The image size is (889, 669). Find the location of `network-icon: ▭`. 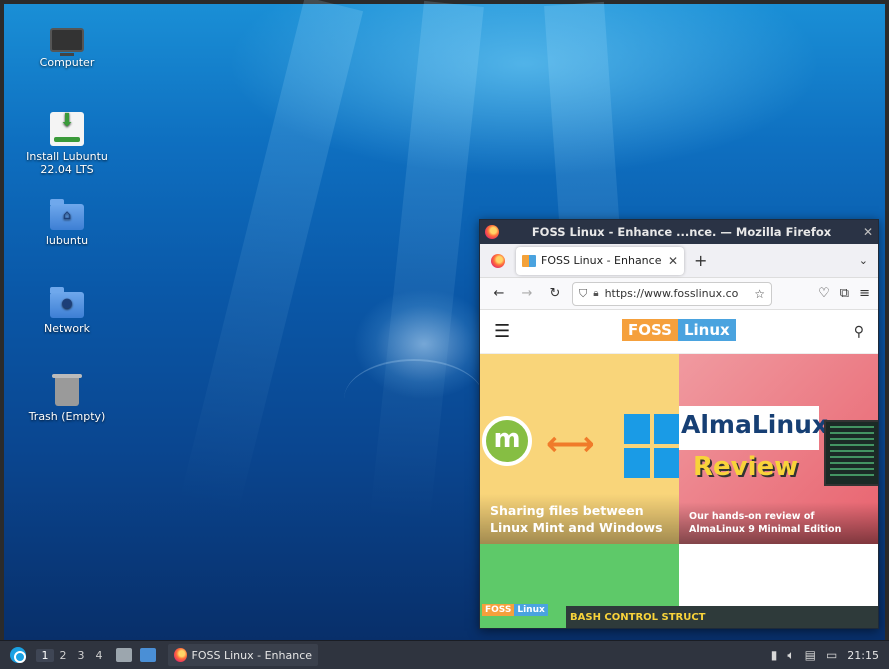

network-icon: ▭ is located at coordinates (831, 655).